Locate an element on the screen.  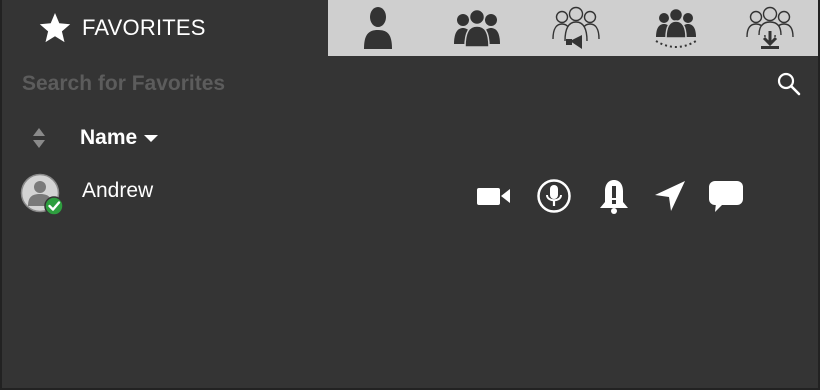
dynamic-group-icon is located at coordinates (676, 27).